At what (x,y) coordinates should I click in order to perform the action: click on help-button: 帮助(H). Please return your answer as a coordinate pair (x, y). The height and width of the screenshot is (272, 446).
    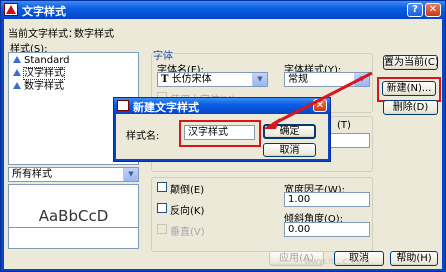
    Looking at the image, I should click on (414, 258).